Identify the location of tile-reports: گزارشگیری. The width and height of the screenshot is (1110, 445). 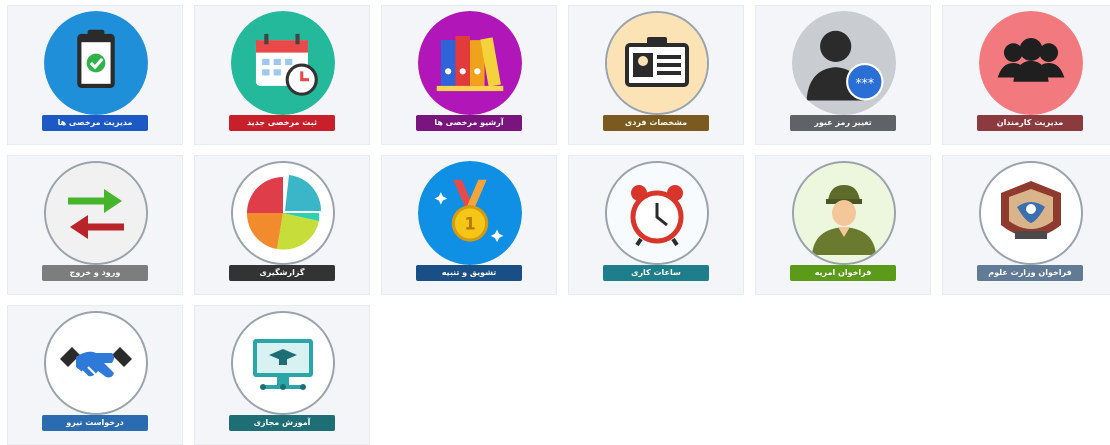
(282, 225).